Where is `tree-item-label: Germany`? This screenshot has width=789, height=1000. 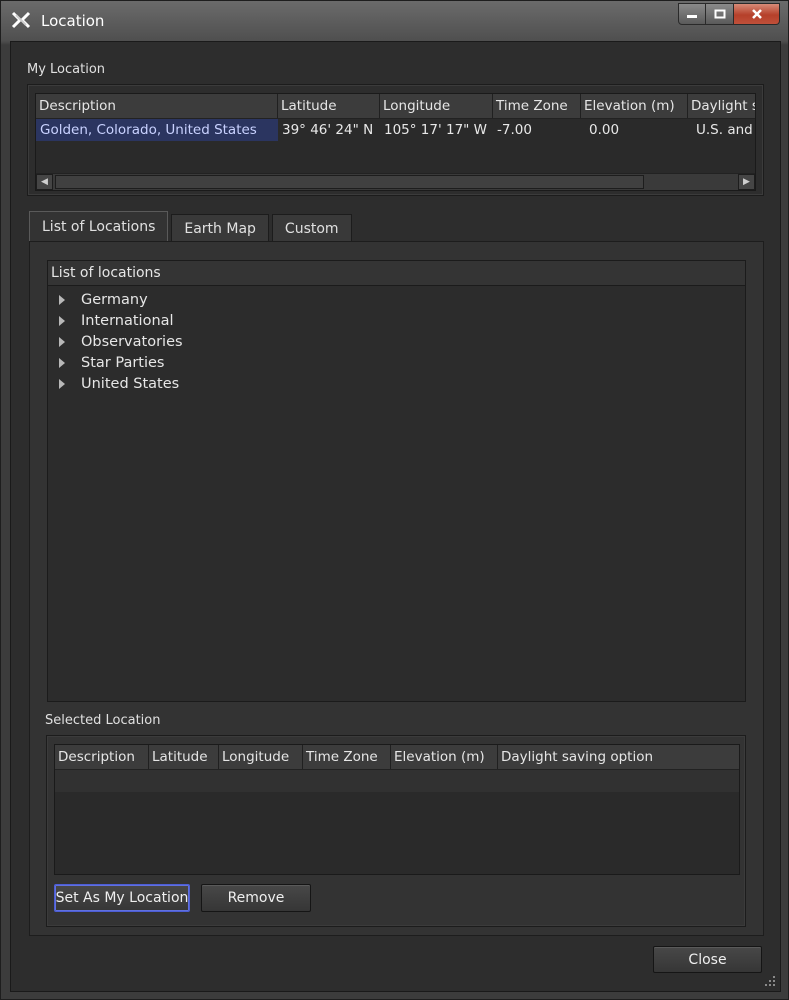 tree-item-label: Germany is located at coordinates (114, 300).